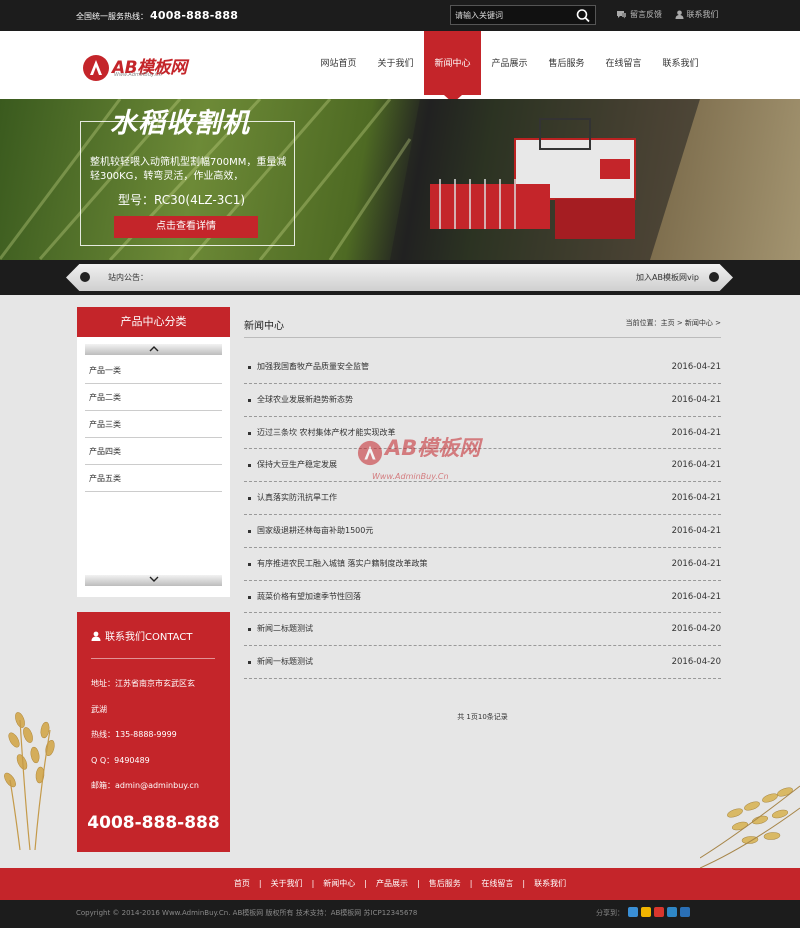  What do you see at coordinates (482, 662) in the screenshot?
I see `news-row: 新闻一标题测试 2016-04-20` at bounding box center [482, 662].